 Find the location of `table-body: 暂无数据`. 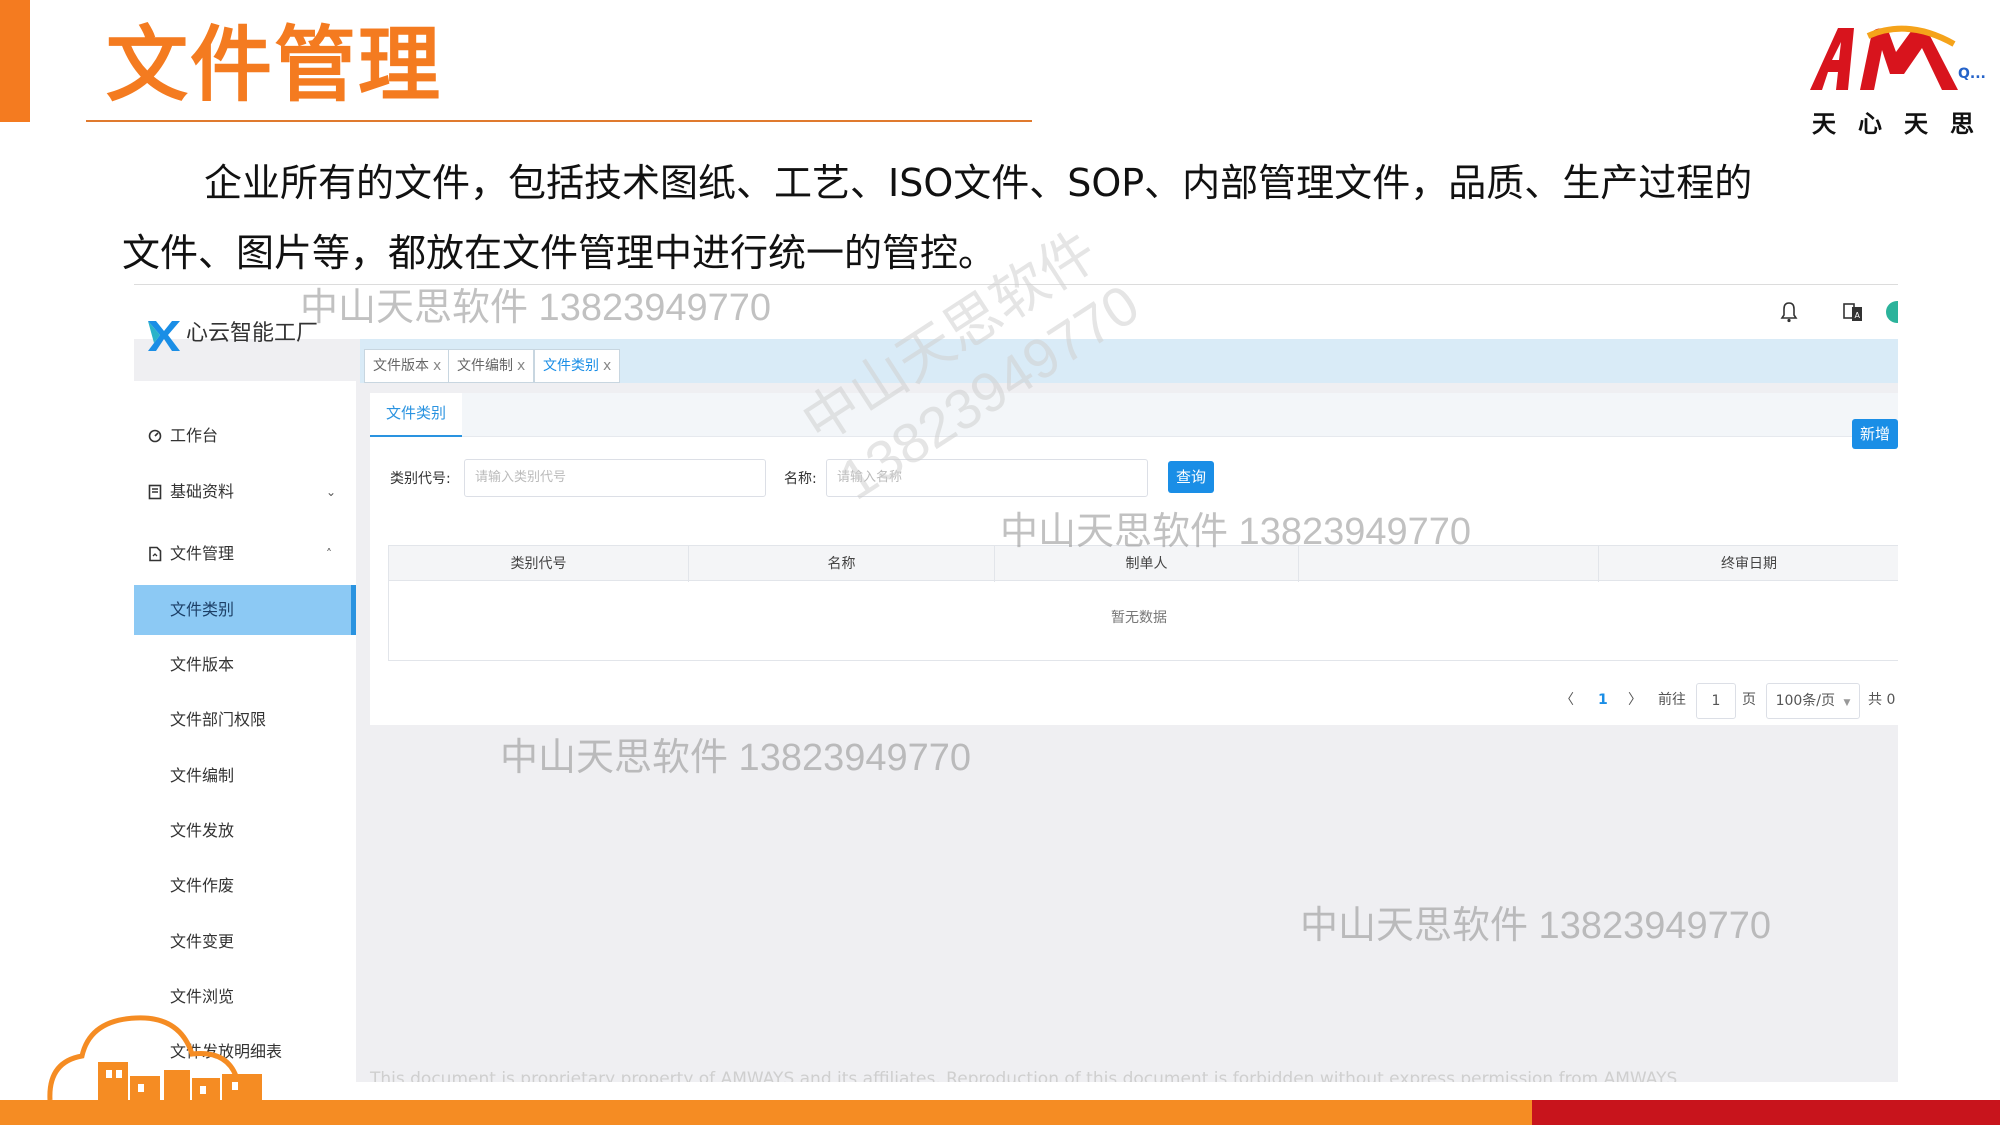

table-body: 暂无数据 is located at coordinates (1143, 621).